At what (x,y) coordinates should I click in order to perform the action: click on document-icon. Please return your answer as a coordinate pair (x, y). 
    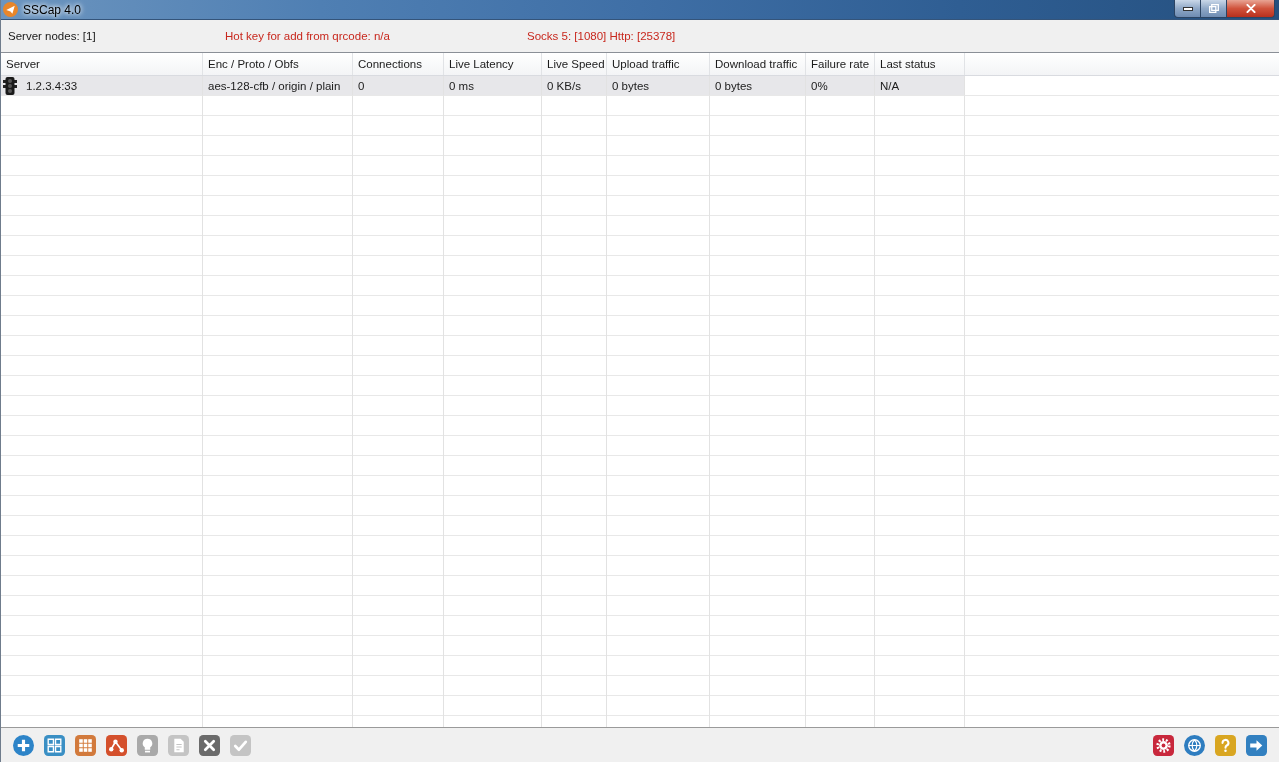
    Looking at the image, I should click on (178, 745).